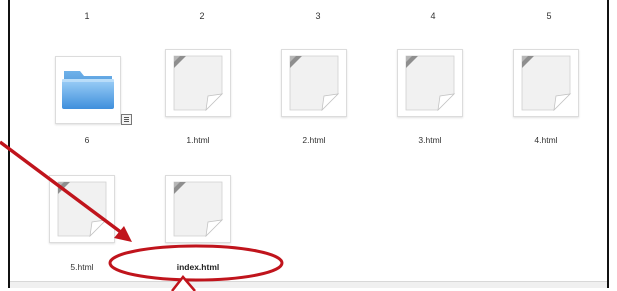 This screenshot has height=291, width=617. I want to click on item-label-3-html: 3.html, so click(430, 140).